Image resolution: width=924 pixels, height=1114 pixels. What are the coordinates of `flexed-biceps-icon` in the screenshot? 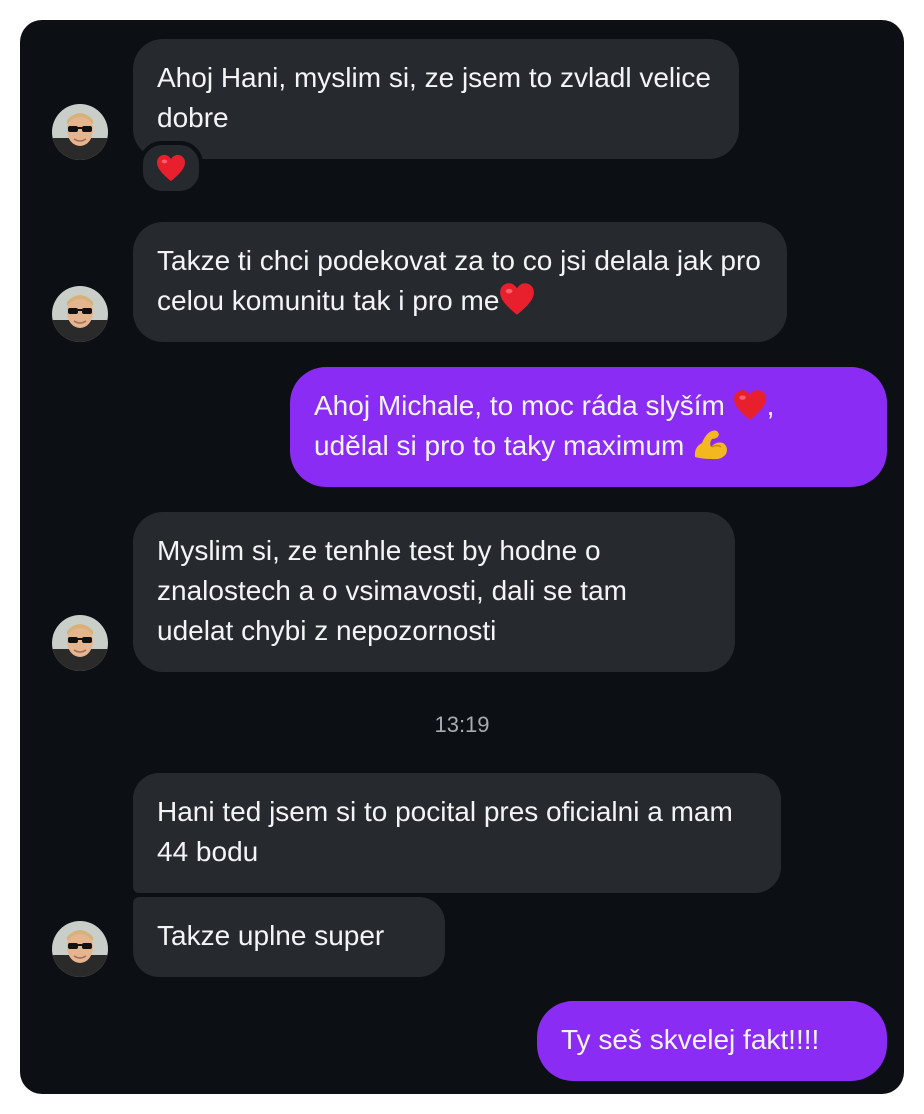 It's located at (711, 445).